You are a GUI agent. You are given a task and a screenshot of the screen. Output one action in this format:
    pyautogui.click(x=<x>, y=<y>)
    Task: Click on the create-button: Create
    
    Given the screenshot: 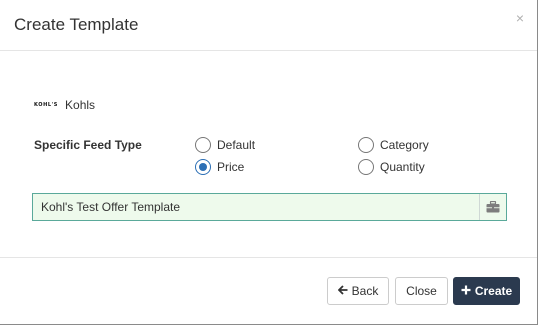 What is the action you would take?
    pyautogui.click(x=486, y=291)
    